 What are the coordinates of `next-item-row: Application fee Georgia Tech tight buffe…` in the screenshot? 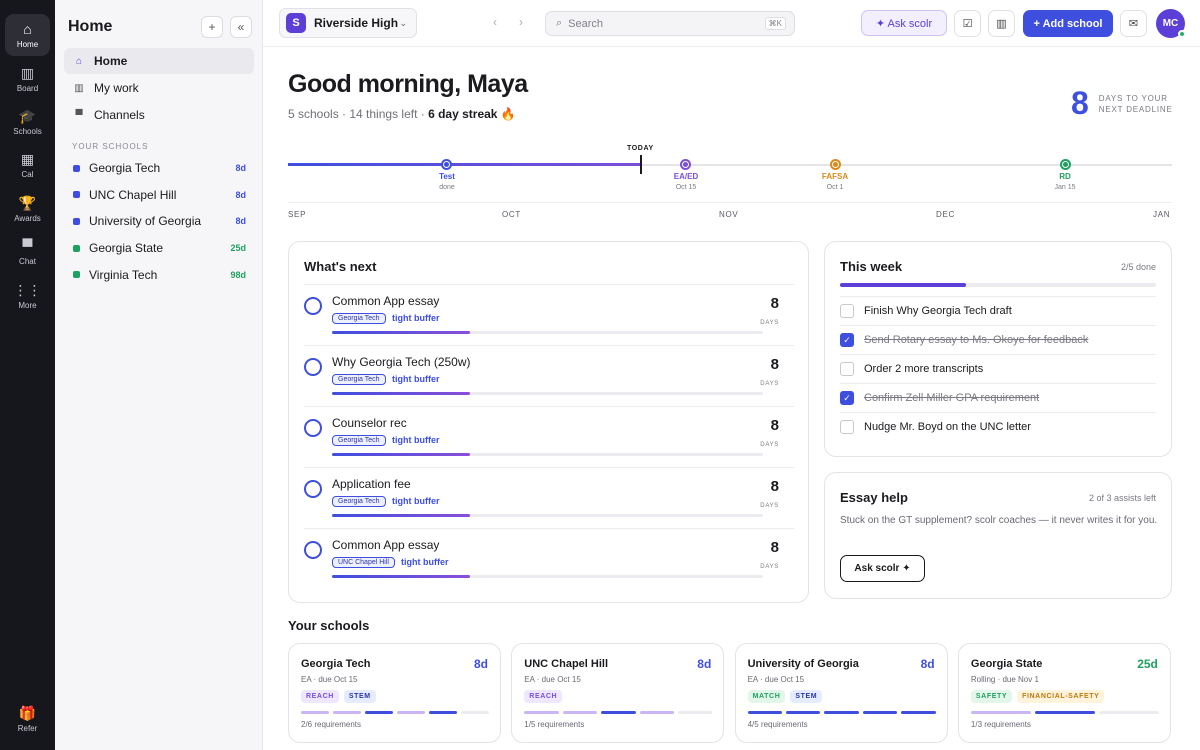 It's located at (549, 497).